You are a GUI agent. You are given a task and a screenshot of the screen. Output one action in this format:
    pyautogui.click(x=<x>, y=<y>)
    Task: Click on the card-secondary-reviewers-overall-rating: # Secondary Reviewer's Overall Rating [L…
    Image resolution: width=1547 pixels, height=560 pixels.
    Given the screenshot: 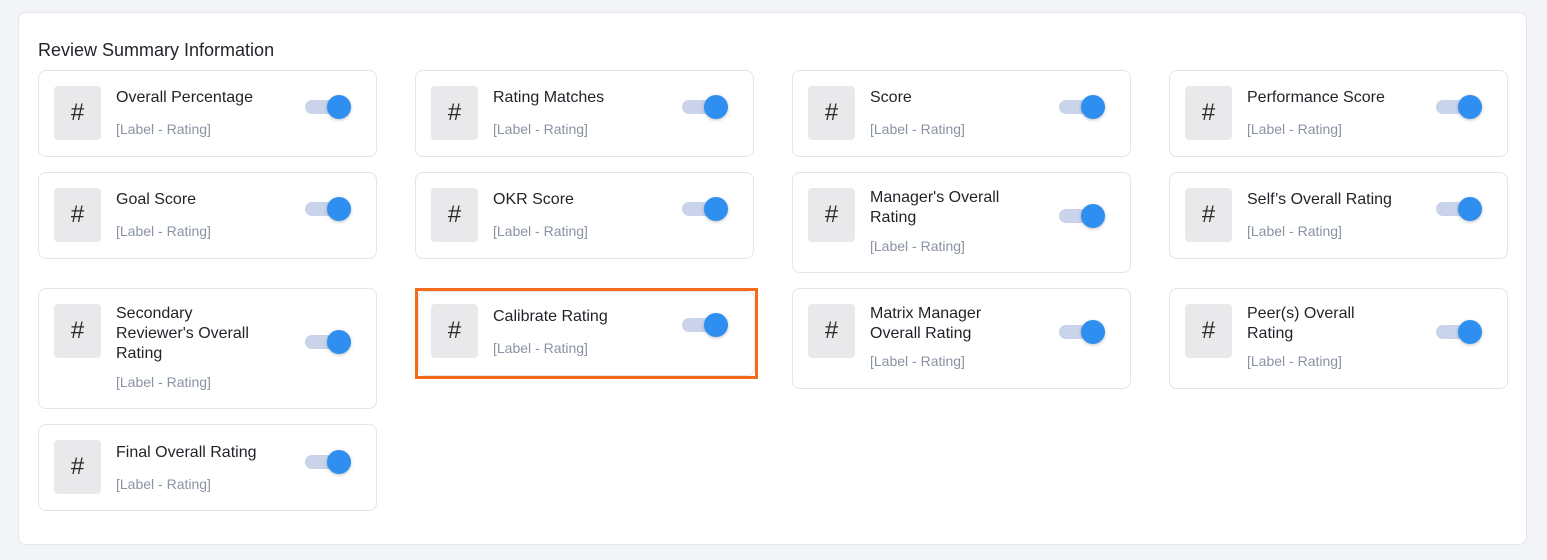 What is the action you would take?
    pyautogui.click(x=207, y=348)
    